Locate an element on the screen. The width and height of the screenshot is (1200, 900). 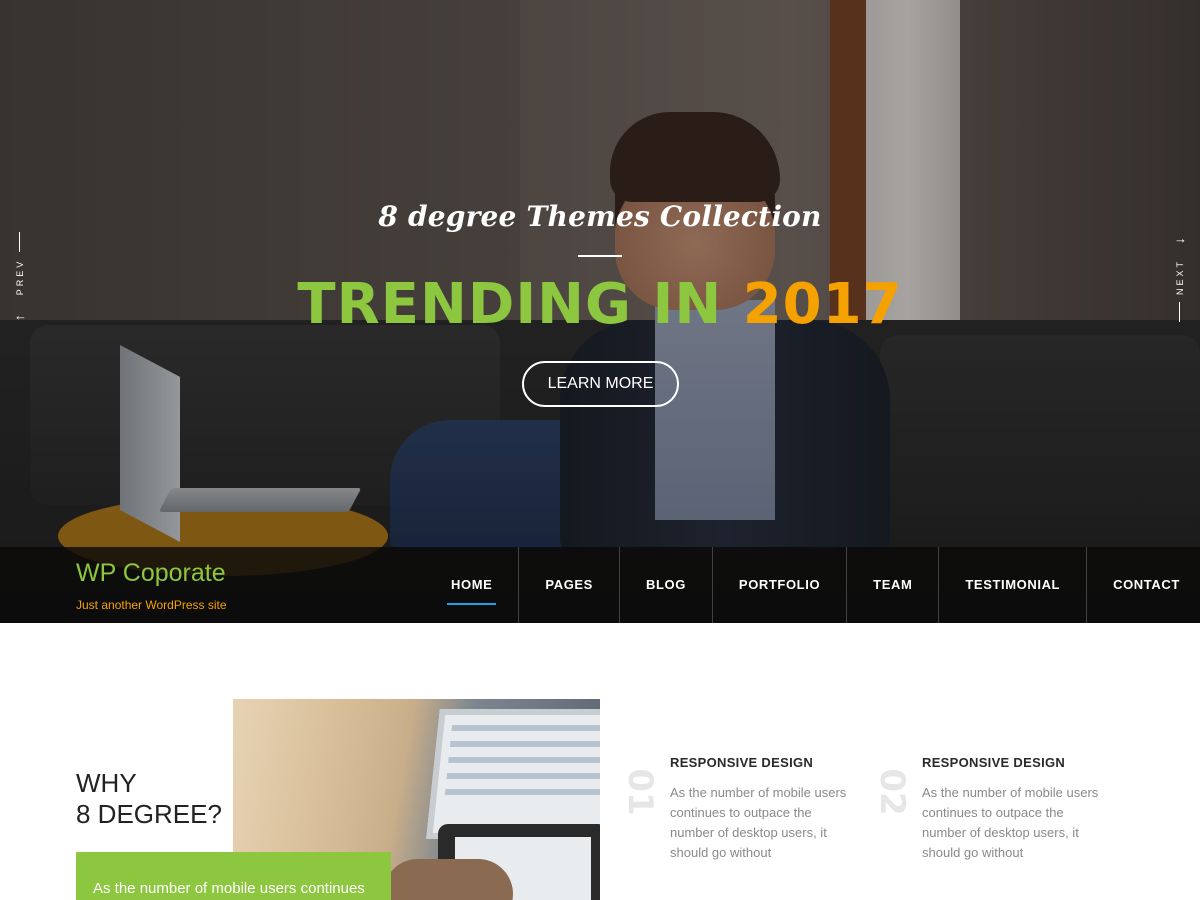
why-text-box: As the number of mobile users continues is located at coordinates (233, 876).